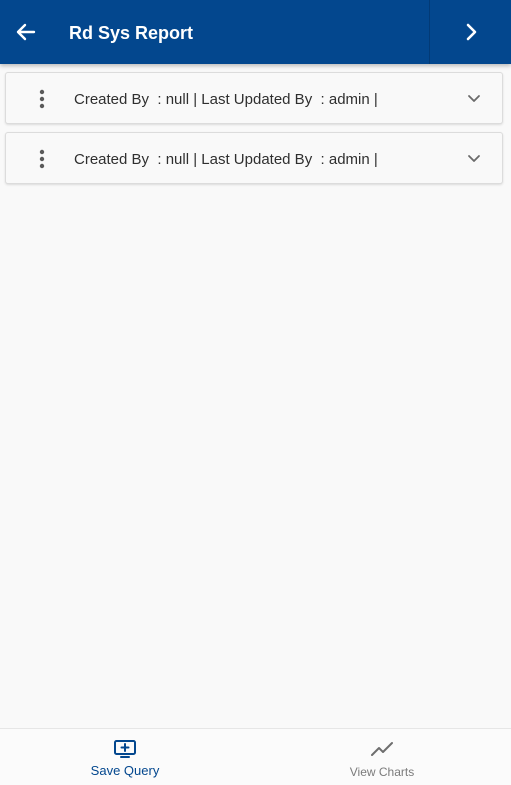  I want to click on page-title: Rd Sys Report, so click(131, 33).